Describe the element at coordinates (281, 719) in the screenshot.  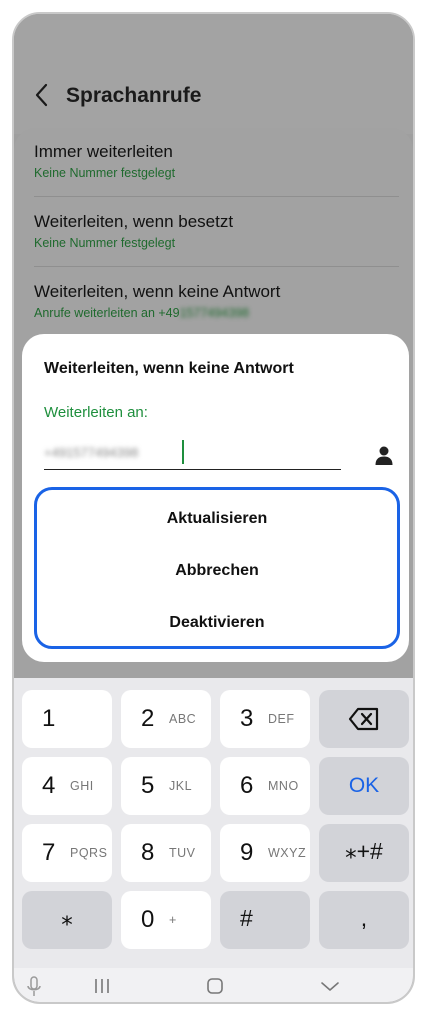
I see `key-letters: DEF` at that location.